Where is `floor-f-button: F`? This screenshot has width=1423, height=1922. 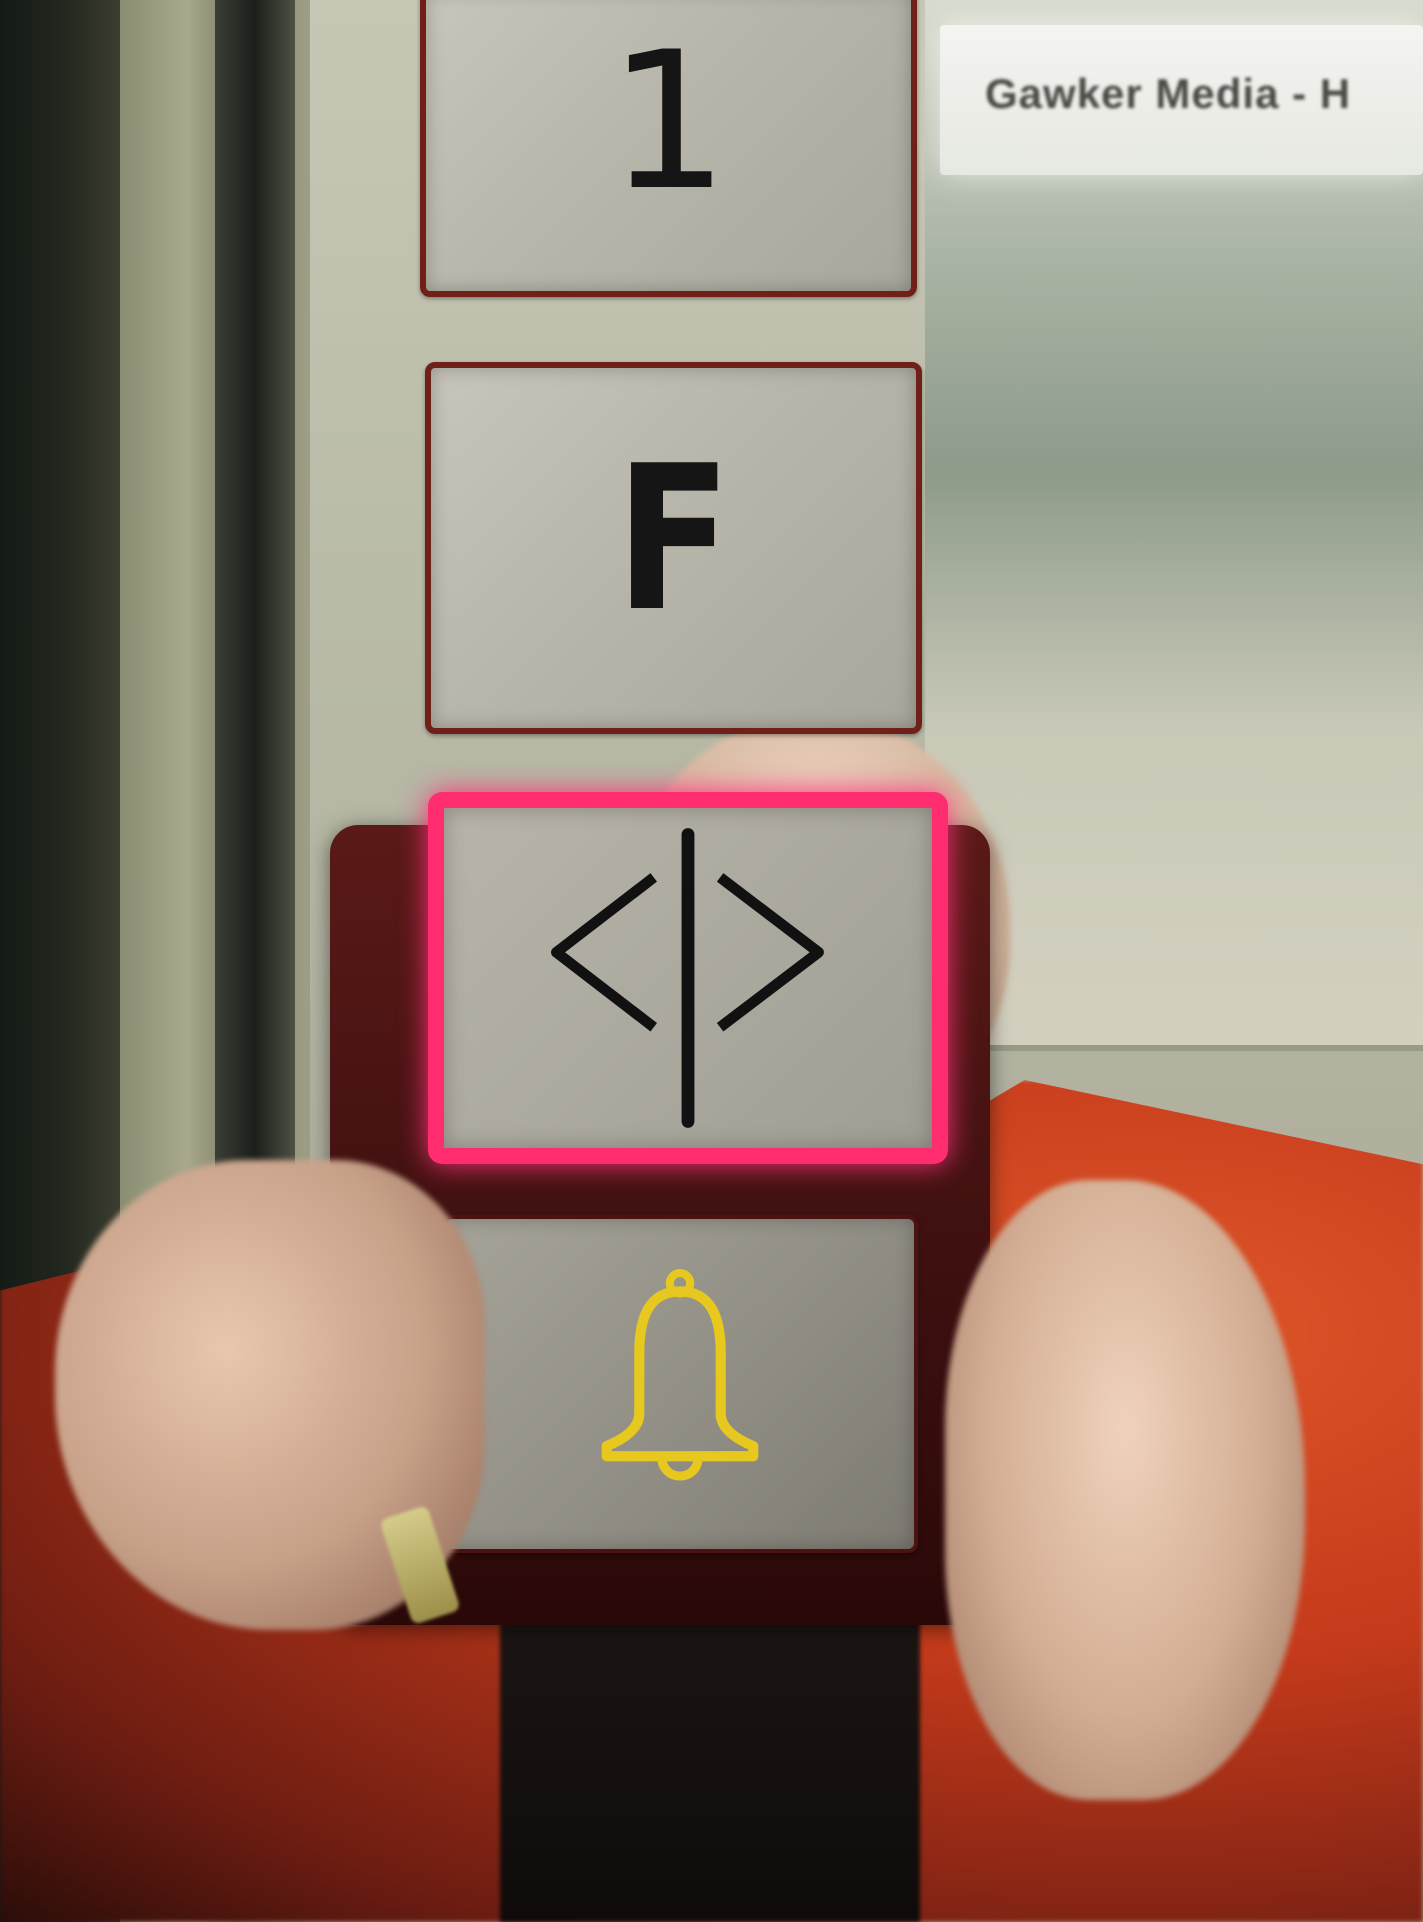
floor-f-button: F is located at coordinates (673, 548).